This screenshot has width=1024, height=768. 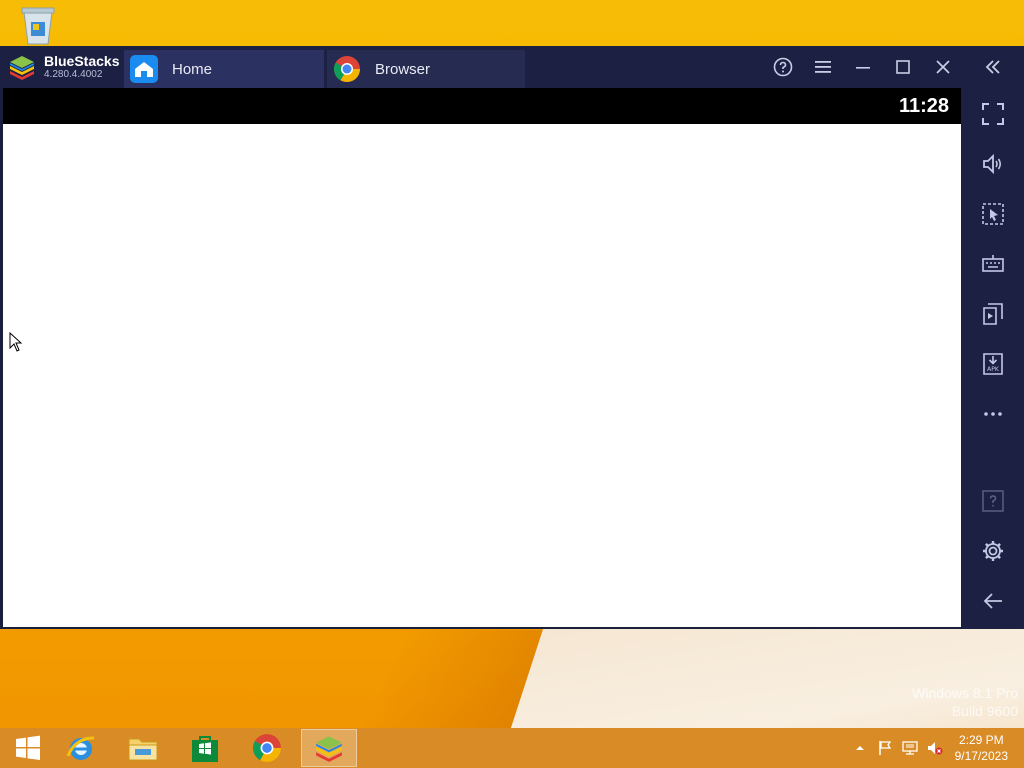 I want to click on maximize-icon, so click(x=903, y=67).